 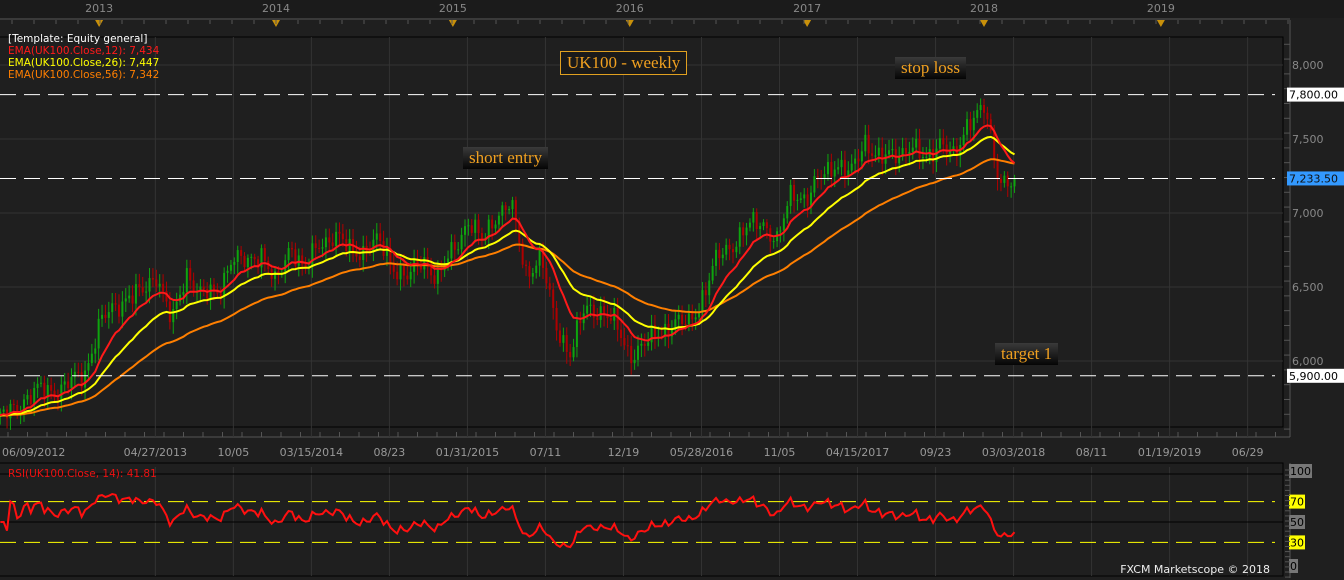 What do you see at coordinates (1313, 178) in the screenshot?
I see `price-label: 7,233.50` at bounding box center [1313, 178].